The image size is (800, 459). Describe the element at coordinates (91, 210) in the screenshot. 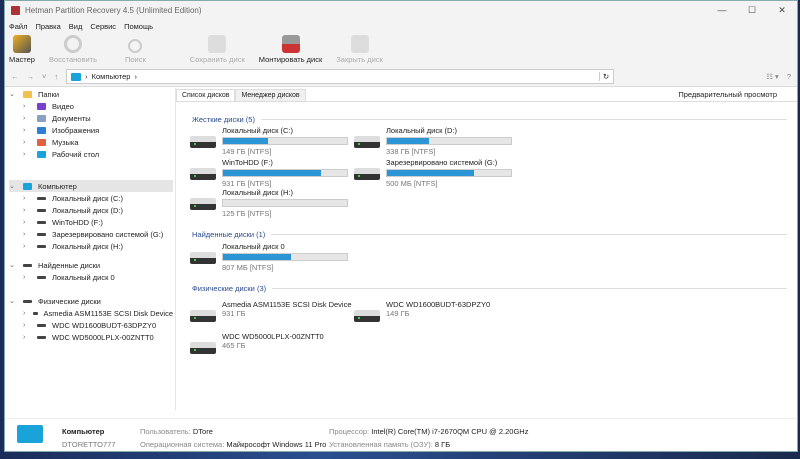

I see `tree-item: › Локальный диск (D:)` at that location.